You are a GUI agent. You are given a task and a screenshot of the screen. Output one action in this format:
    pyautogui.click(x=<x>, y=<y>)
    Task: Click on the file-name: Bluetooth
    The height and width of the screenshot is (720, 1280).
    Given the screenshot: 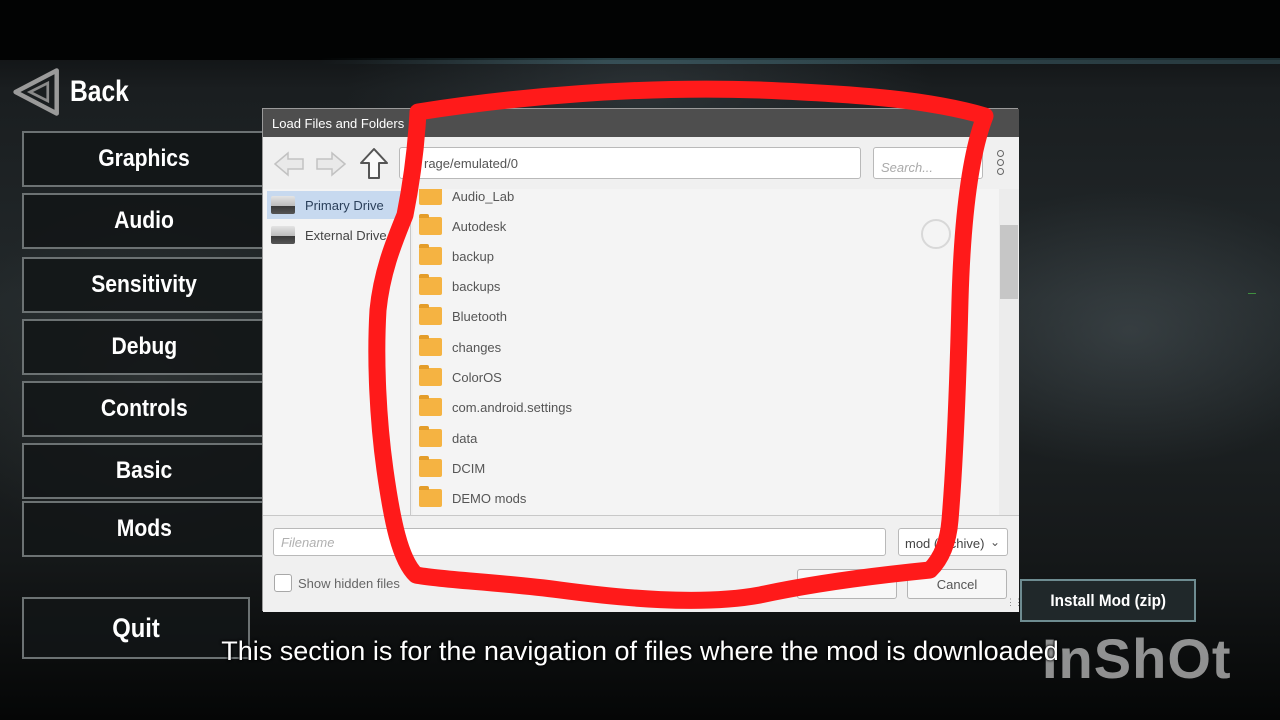 What is the action you would take?
    pyautogui.click(x=479, y=316)
    